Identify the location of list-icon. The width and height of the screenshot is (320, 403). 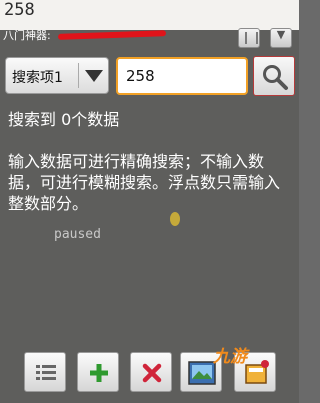
(46, 372).